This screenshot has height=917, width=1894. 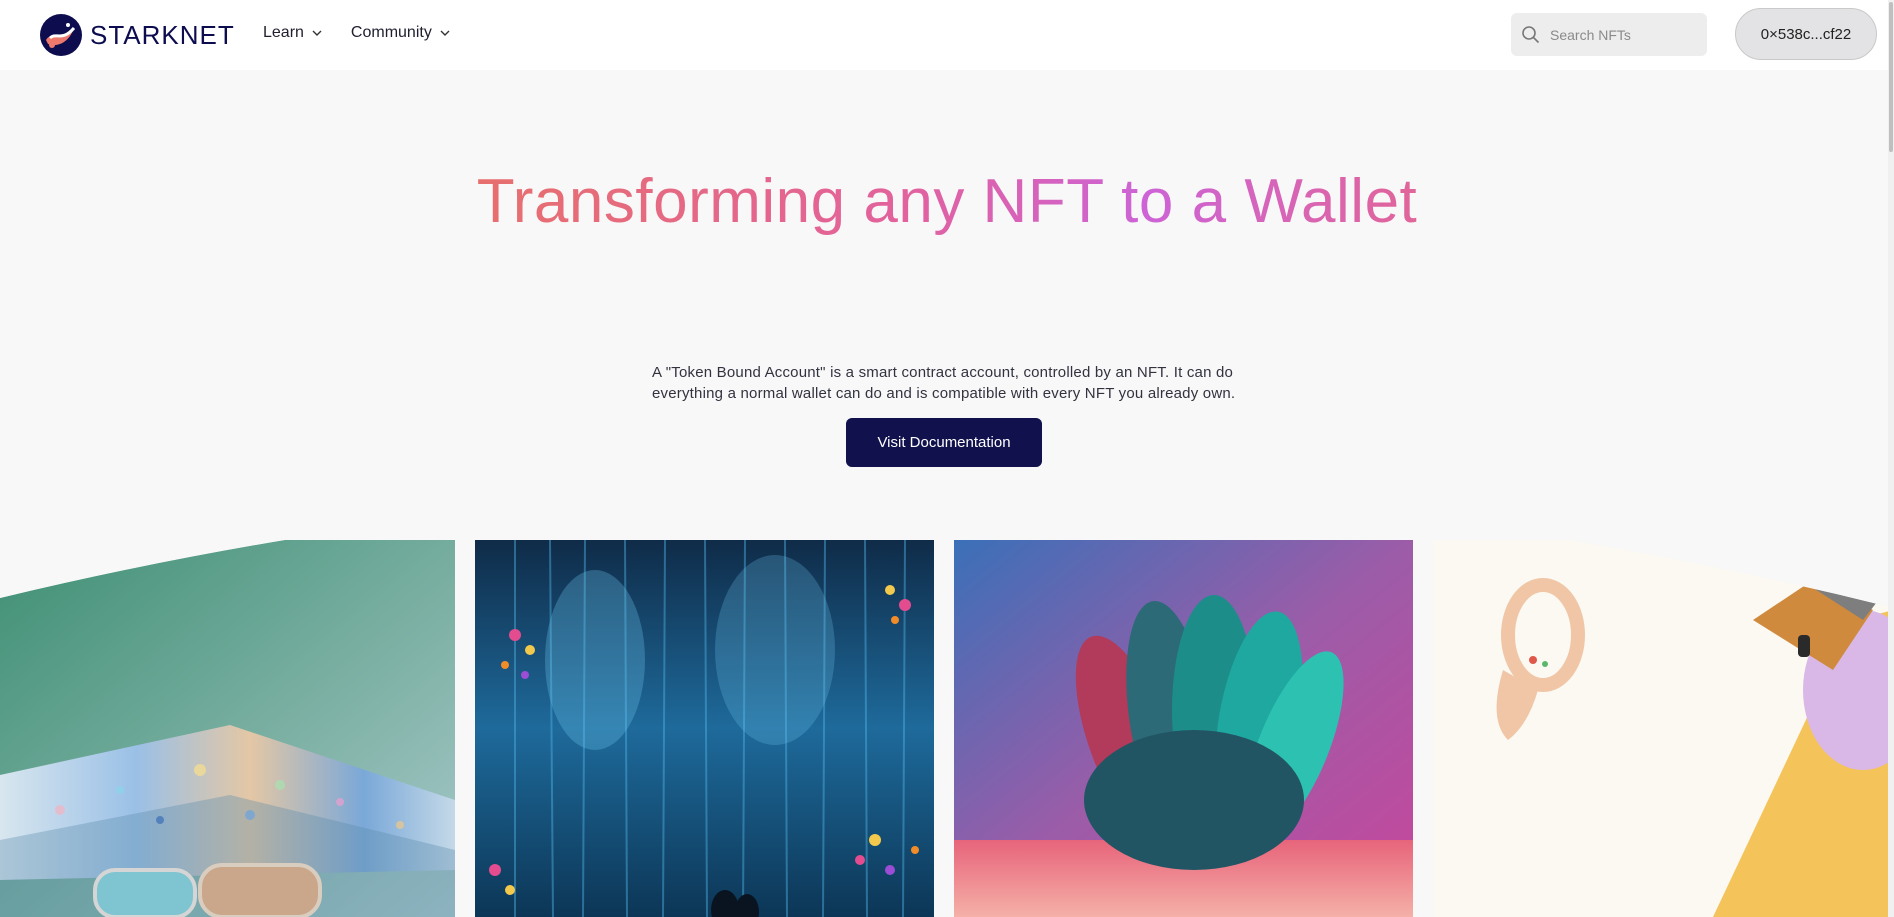 I want to click on digital-waterfall-art-image, so click(x=704, y=728).